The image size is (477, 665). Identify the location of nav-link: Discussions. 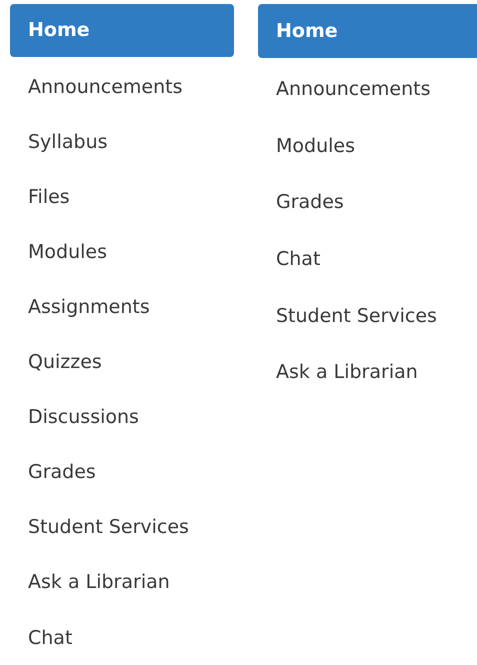
(122, 417).